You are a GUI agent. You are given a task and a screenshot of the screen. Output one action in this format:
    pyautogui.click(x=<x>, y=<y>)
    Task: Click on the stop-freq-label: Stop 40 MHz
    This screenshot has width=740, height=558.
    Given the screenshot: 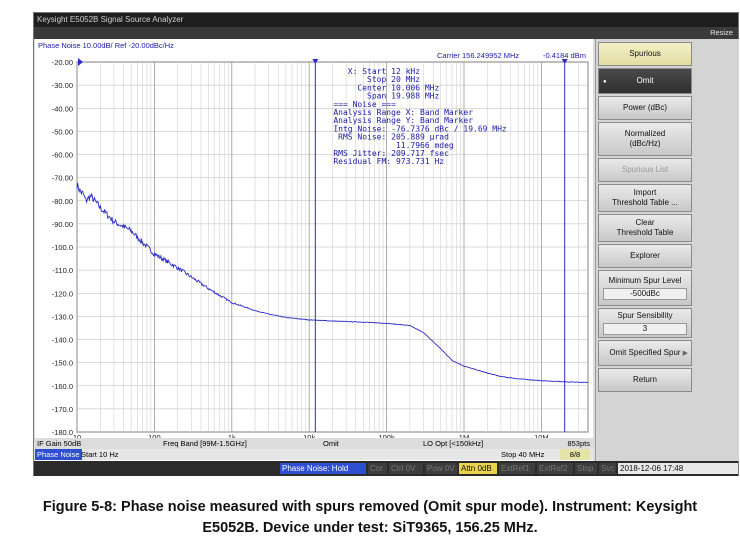 What is the action you would take?
    pyautogui.click(x=523, y=454)
    